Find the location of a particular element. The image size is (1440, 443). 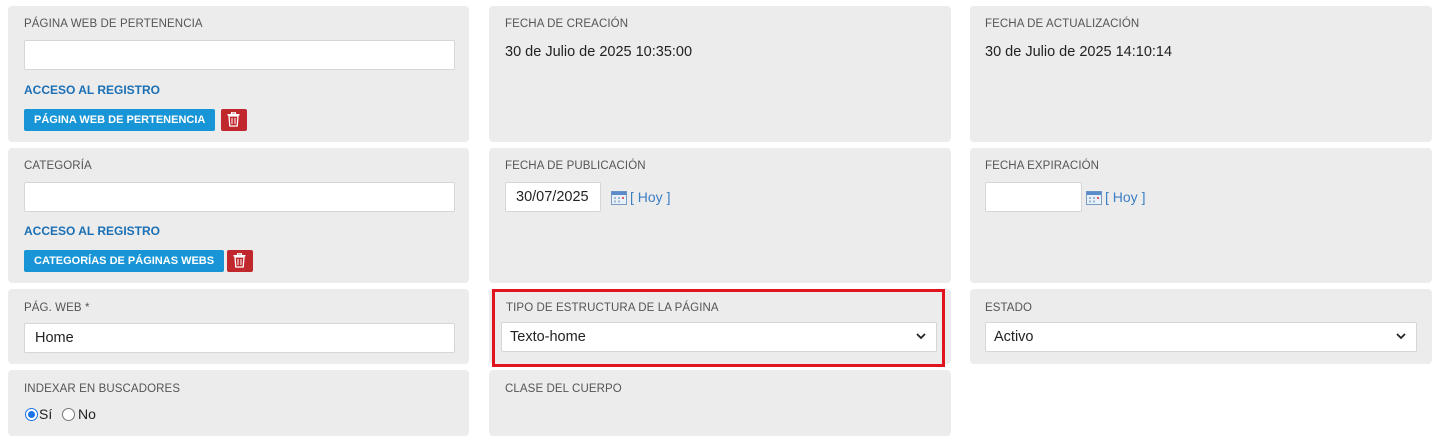

card-pag-web: PÁG. WEB * Home is located at coordinates (238, 326).